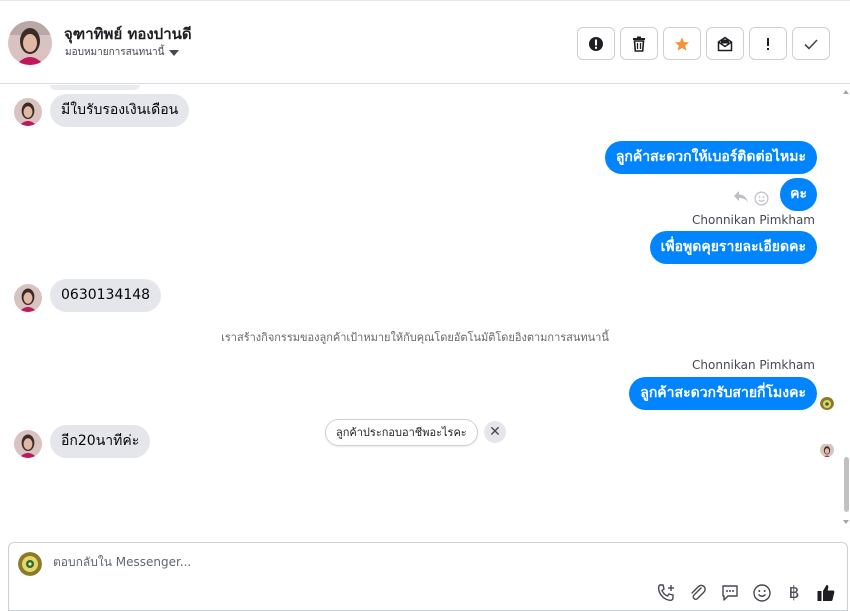 Image resolution: width=850 pixels, height=611 pixels. What do you see at coordinates (846, 484) in the screenshot?
I see `scrollbar-thumb` at bounding box center [846, 484].